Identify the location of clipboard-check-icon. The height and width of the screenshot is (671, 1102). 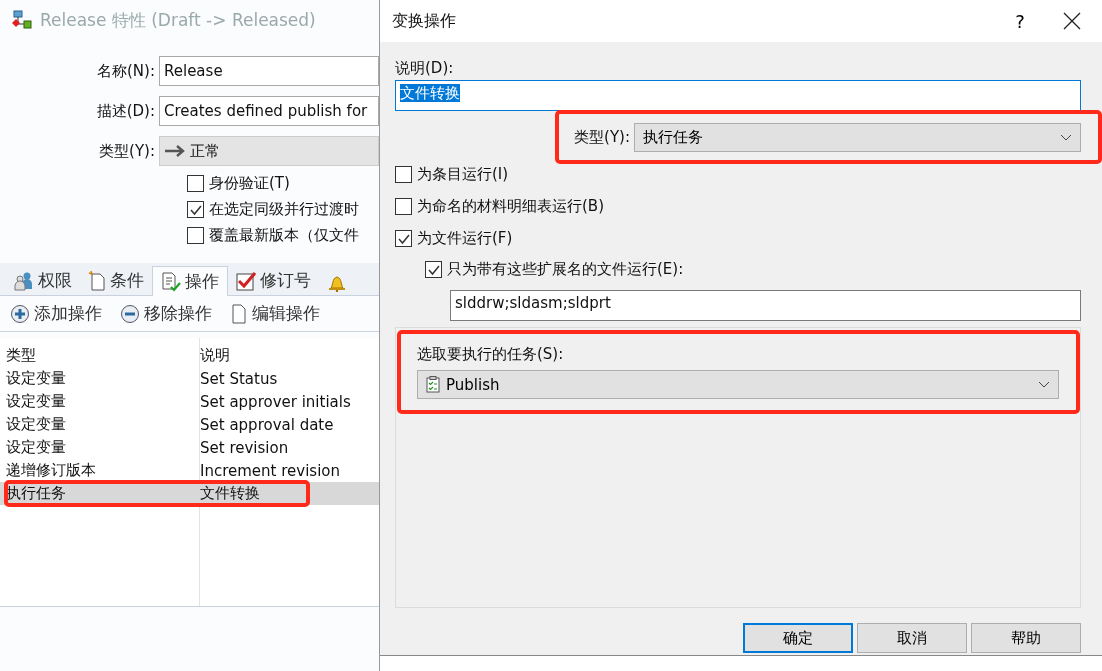
(433, 384).